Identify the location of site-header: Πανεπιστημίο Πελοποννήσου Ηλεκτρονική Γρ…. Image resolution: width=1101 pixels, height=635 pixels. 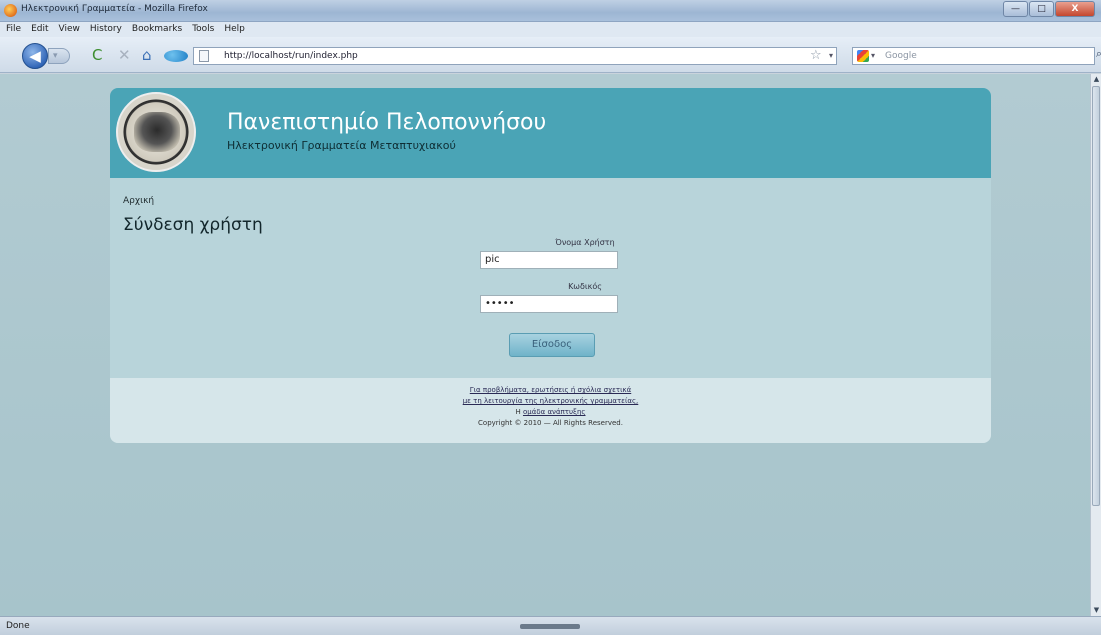
(550, 133).